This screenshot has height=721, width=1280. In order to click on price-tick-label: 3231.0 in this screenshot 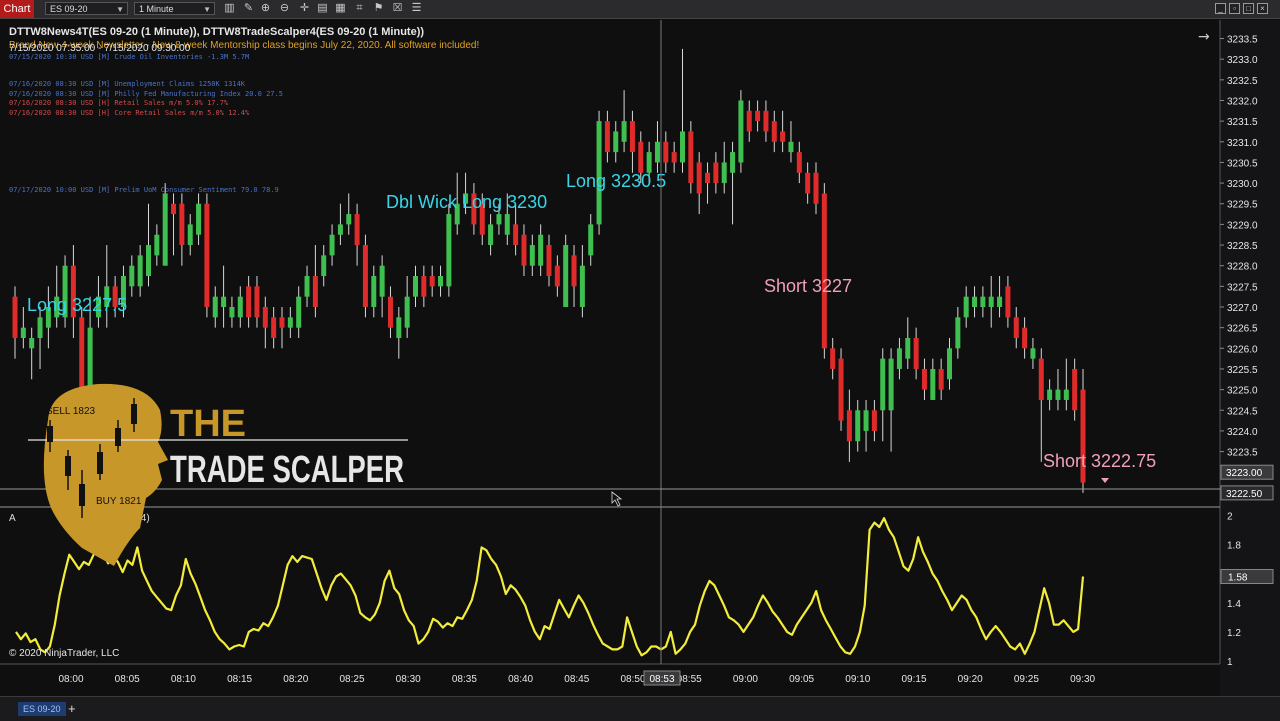, I will do `click(1242, 143)`.